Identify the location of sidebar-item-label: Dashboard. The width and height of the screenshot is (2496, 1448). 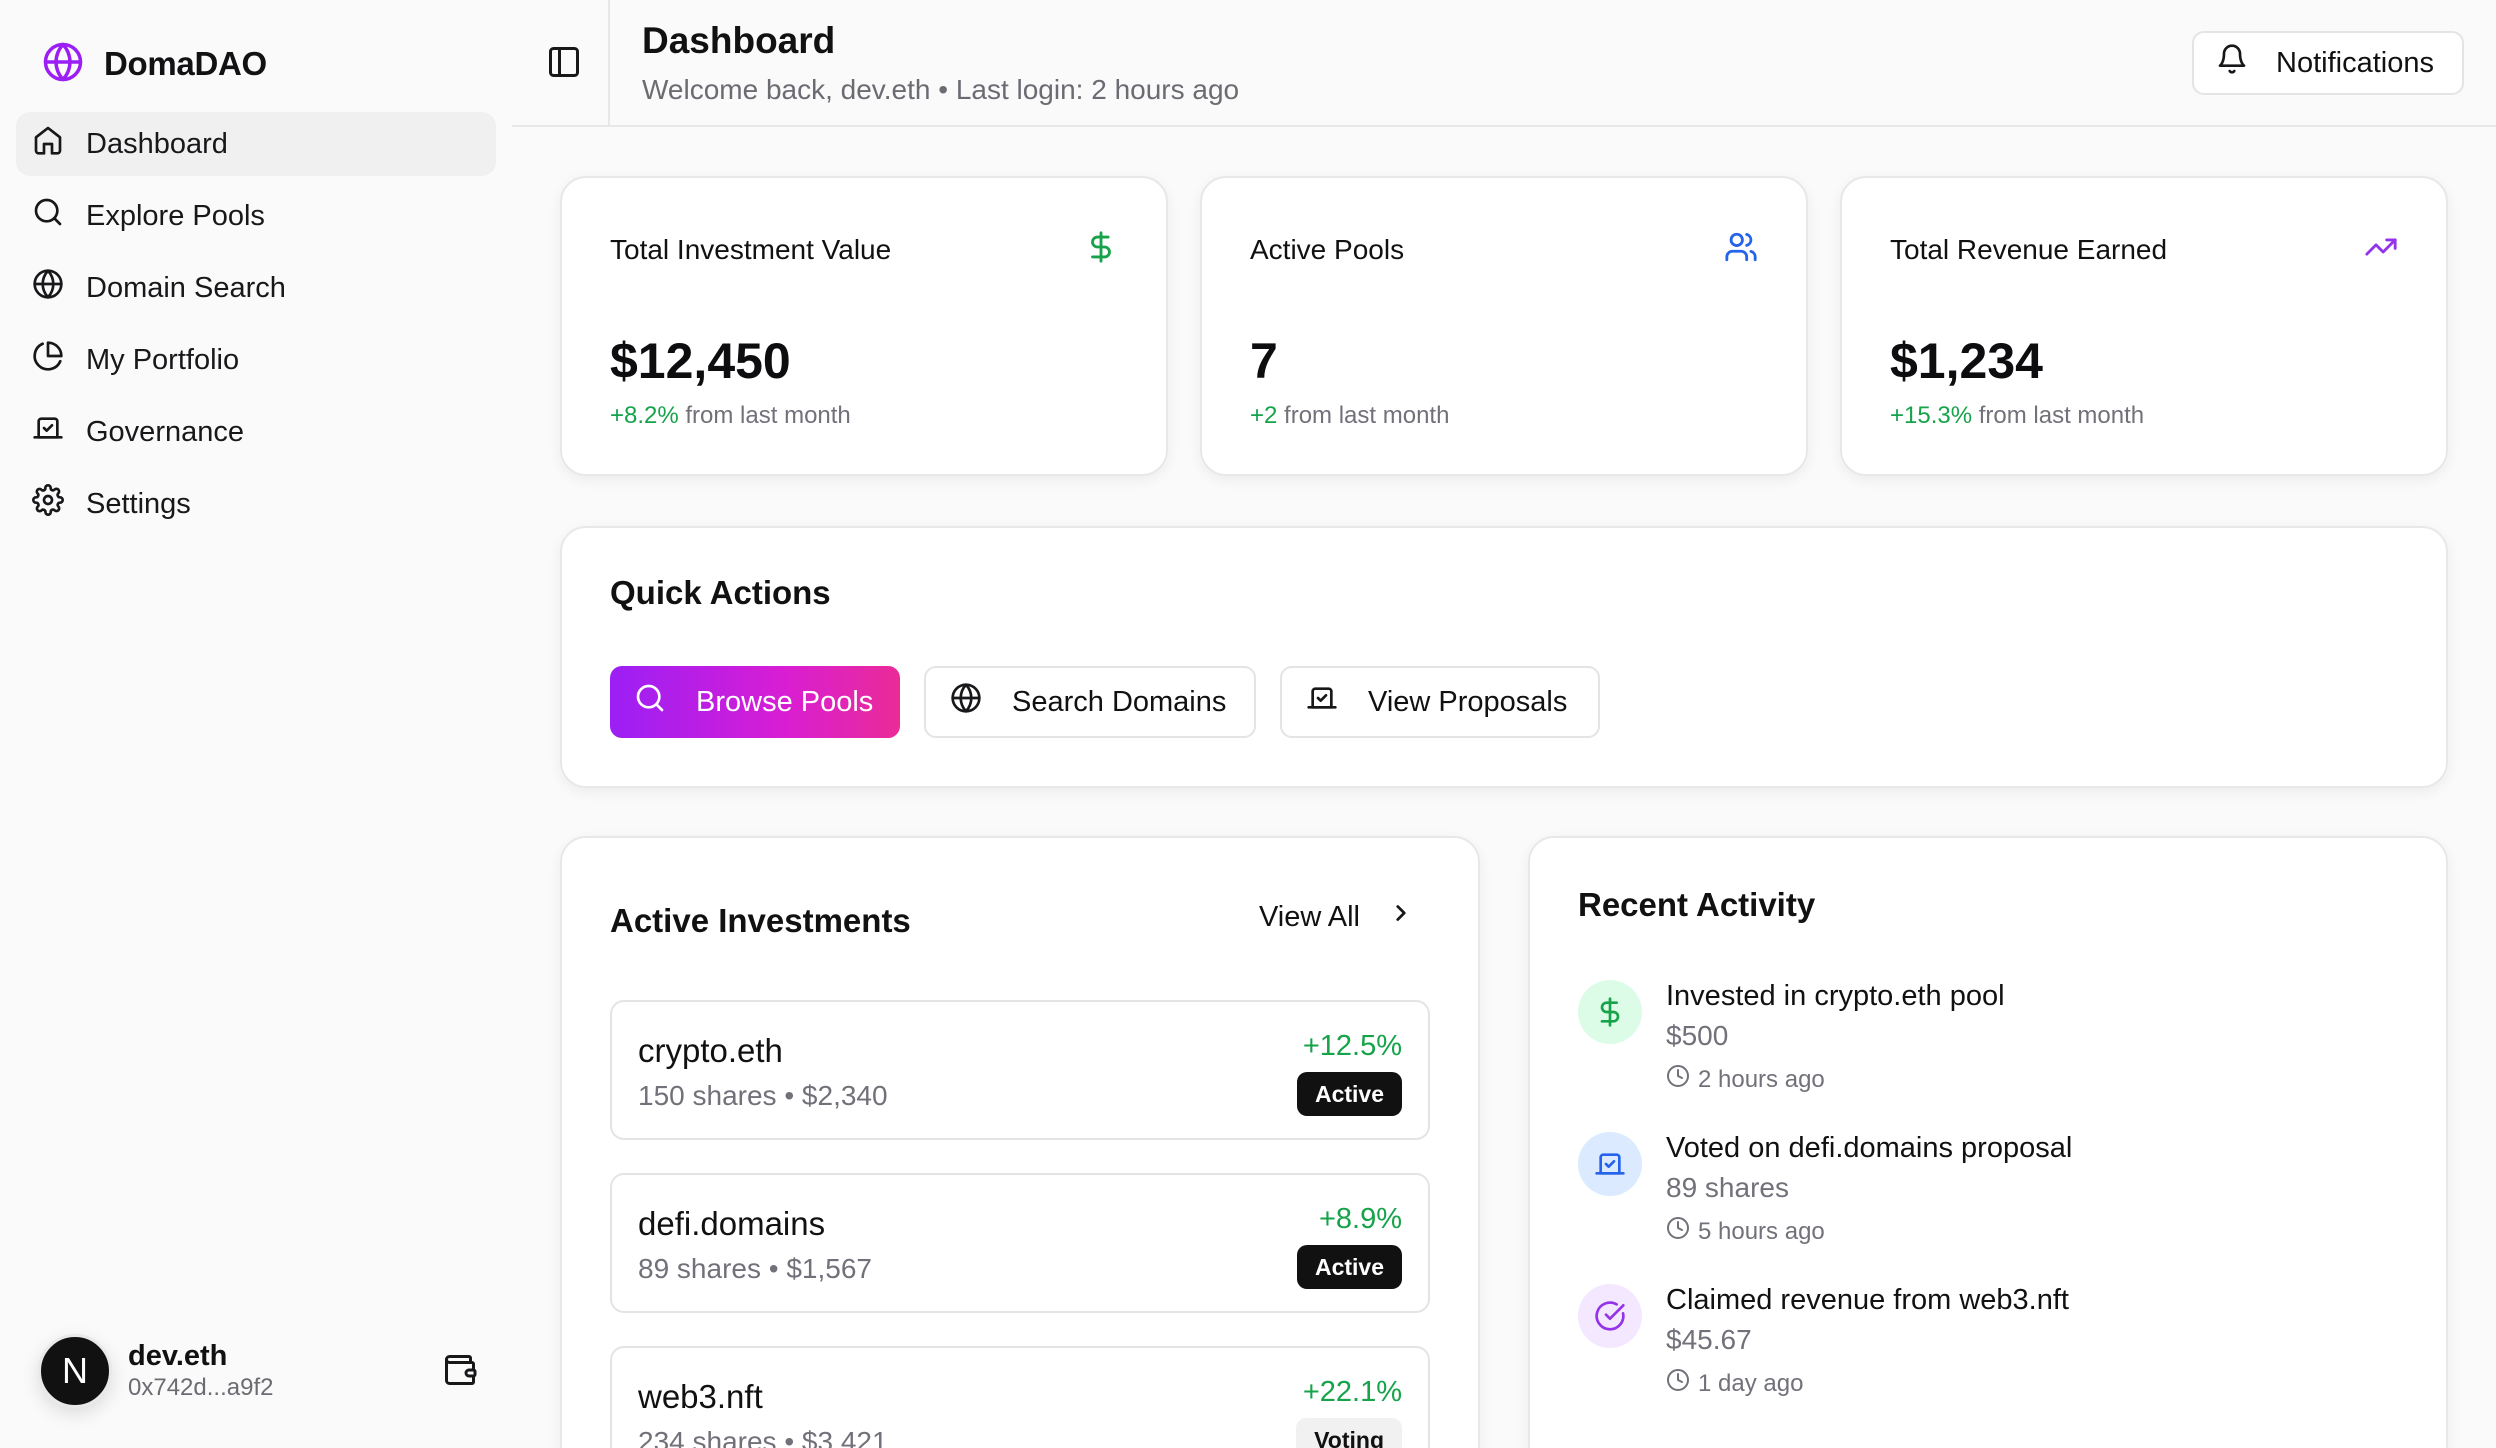
(157, 143).